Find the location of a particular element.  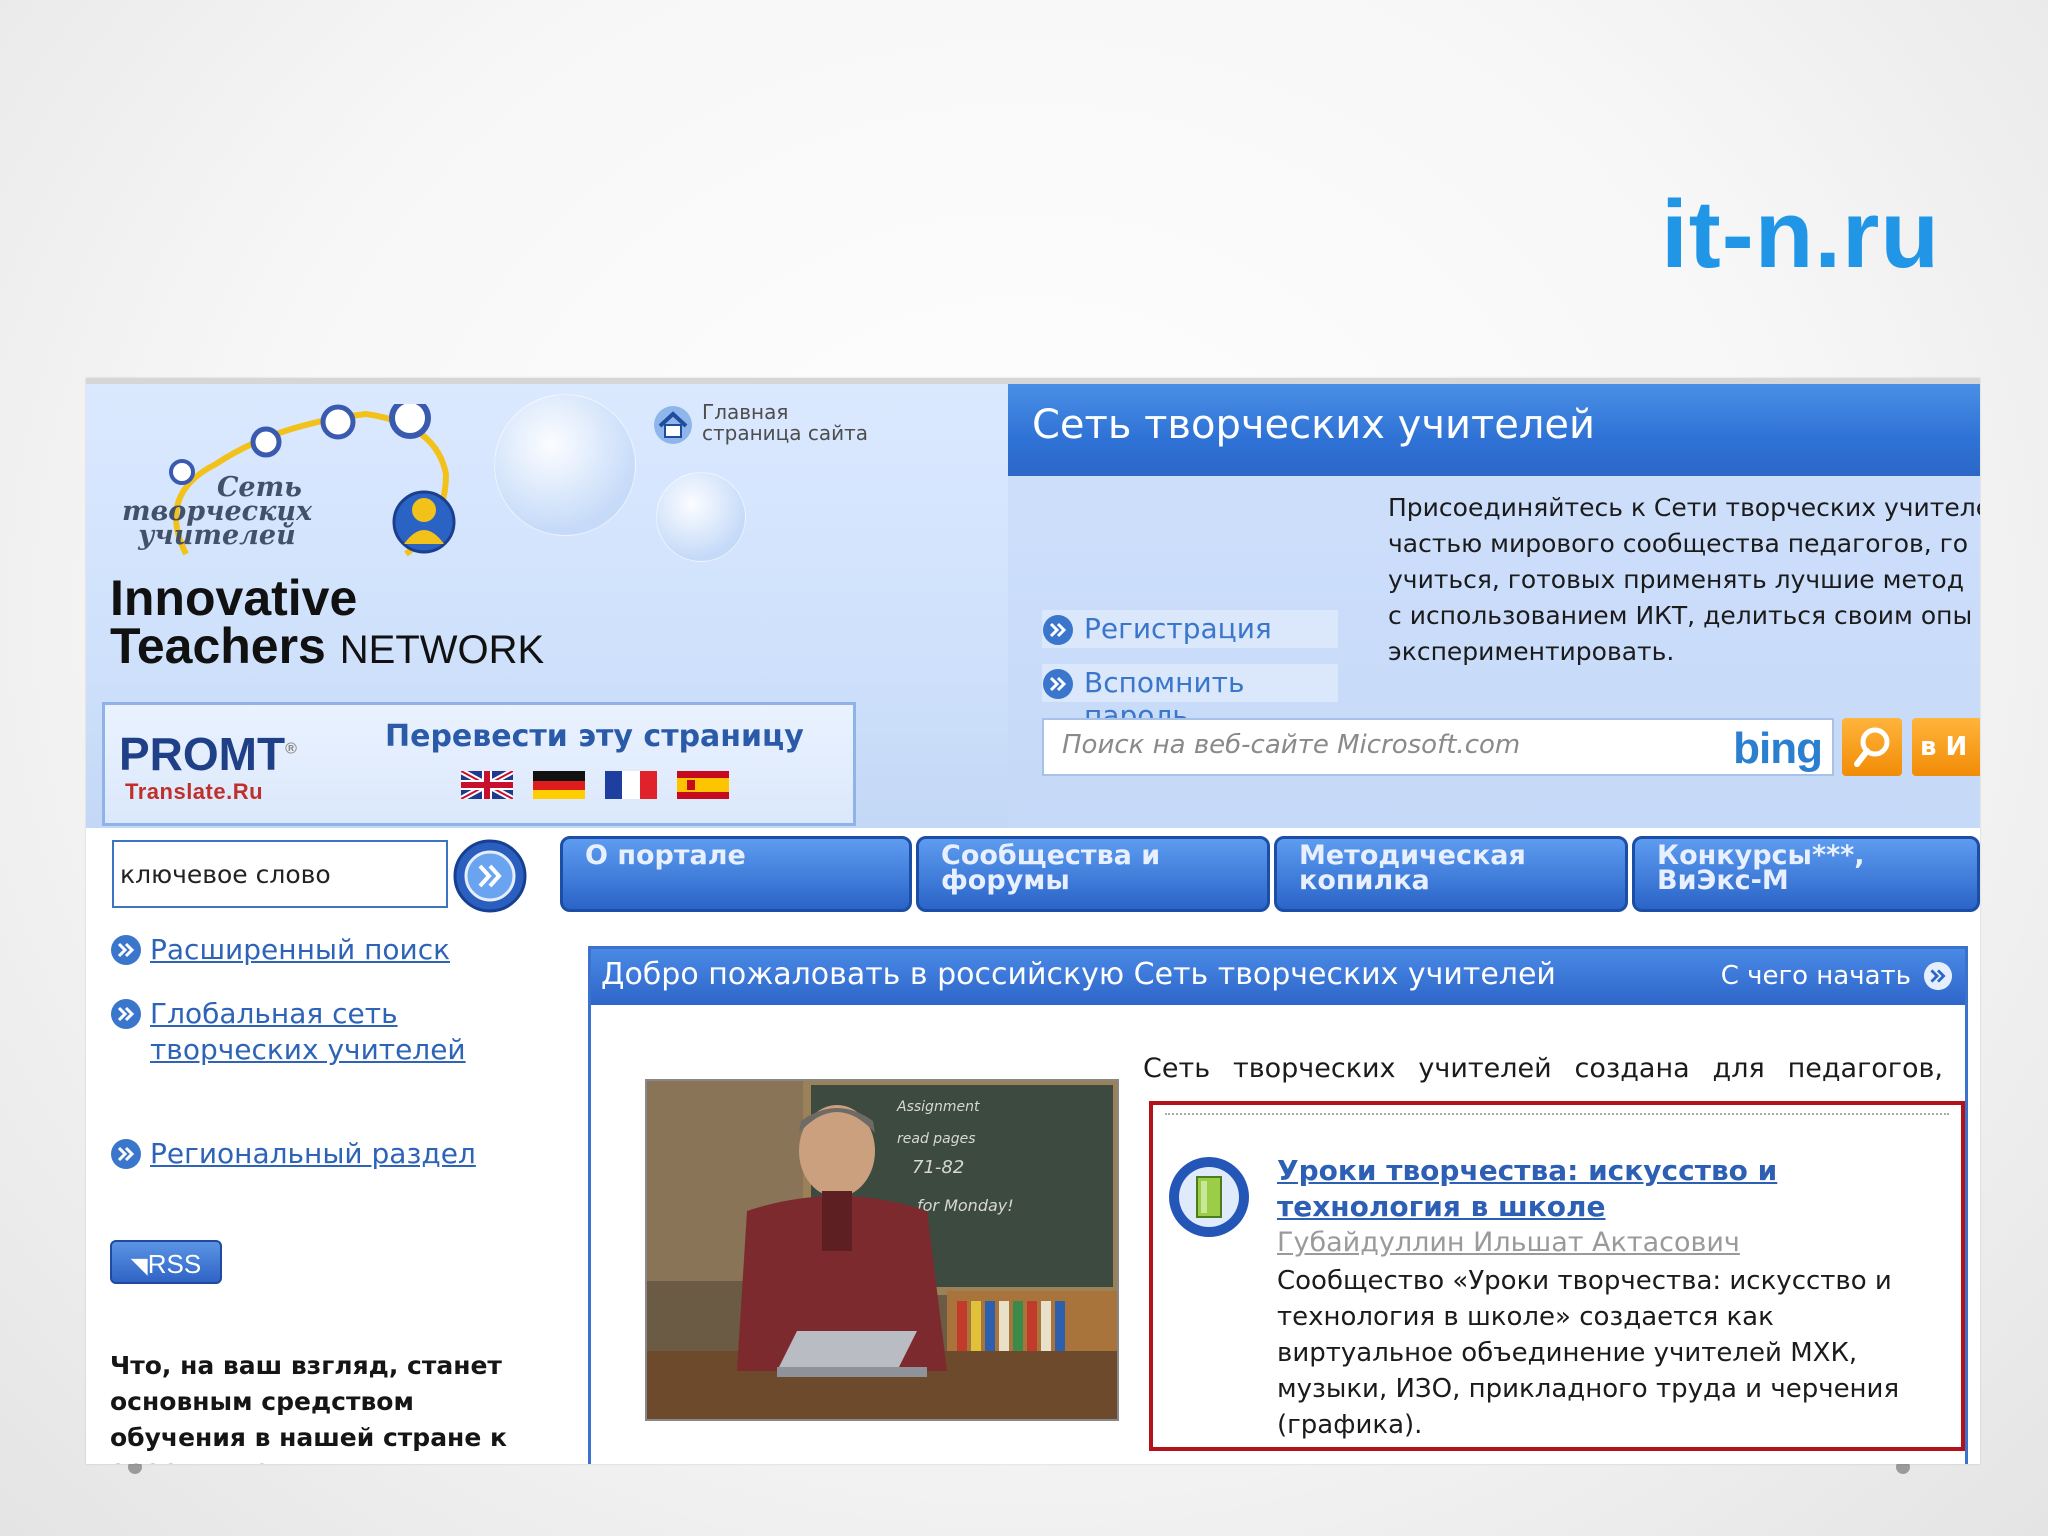

svg-text: 71-82 is located at coordinates (938, 1167).